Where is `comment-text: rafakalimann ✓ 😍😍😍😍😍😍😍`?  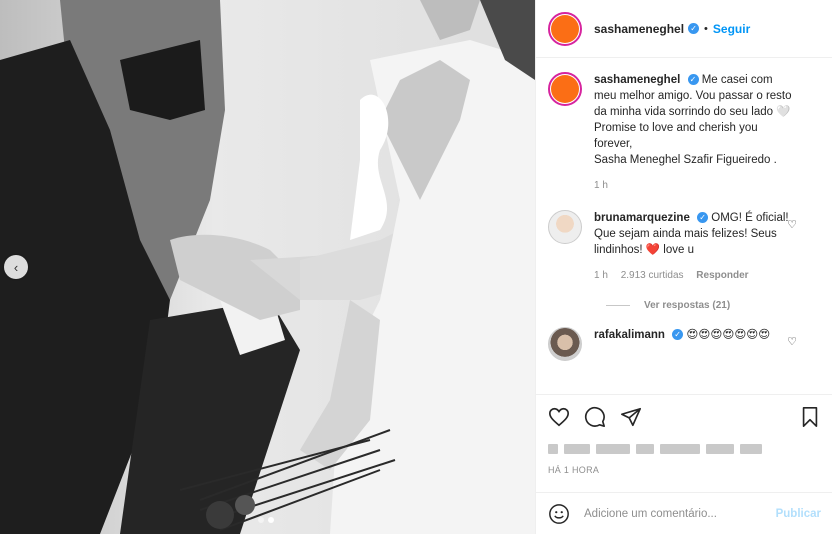
comment-text: rafakalimann ✓ 😍😍😍😍😍😍😍 is located at coordinates (694, 335).